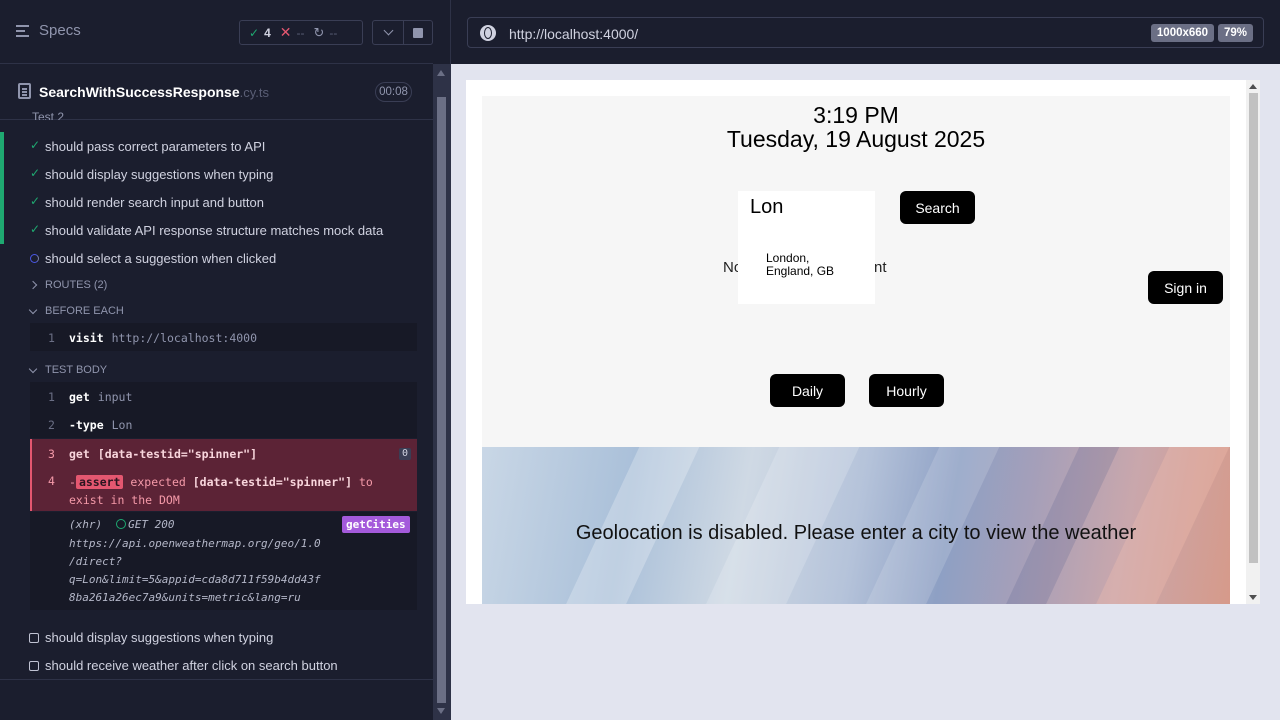  Describe the element at coordinates (185, 597) in the screenshot. I see `xhr-url-line: 8ba261a26ec7a9&units=metric&lang=ru` at that location.